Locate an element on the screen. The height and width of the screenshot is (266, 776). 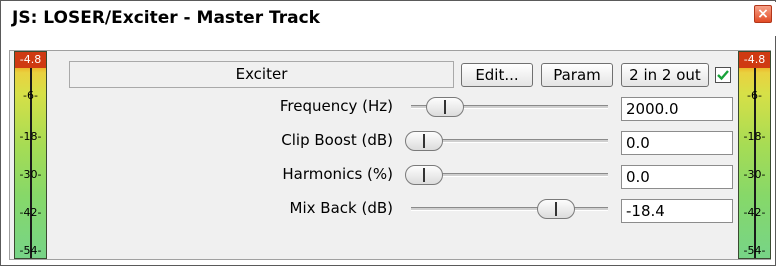
bypass-checkbox is located at coordinates (723, 75).